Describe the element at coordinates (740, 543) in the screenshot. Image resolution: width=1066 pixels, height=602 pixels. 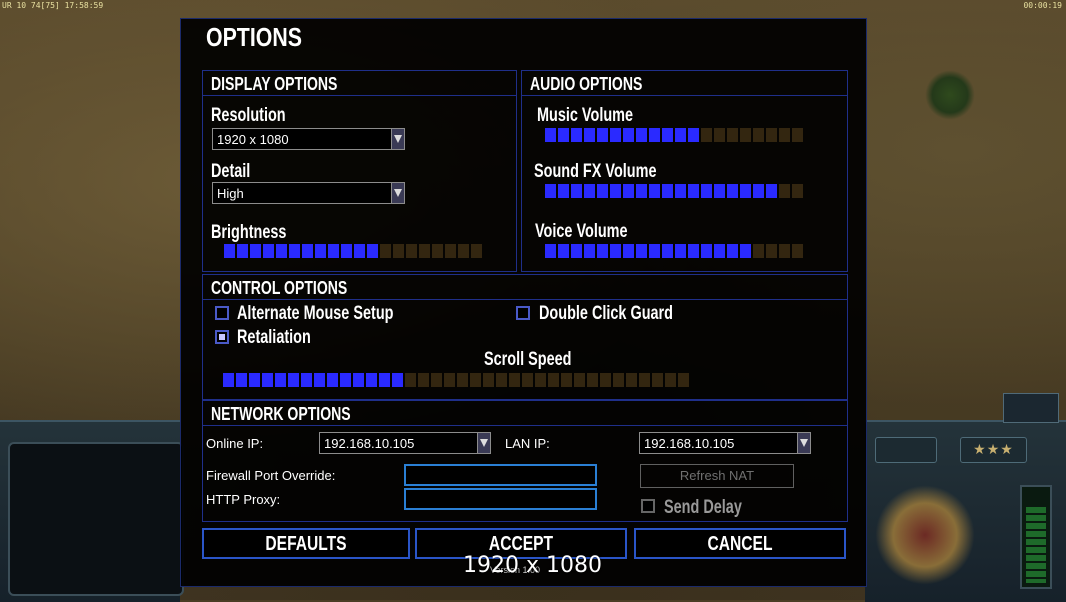
I see `cancel-button: CANCEL` at that location.